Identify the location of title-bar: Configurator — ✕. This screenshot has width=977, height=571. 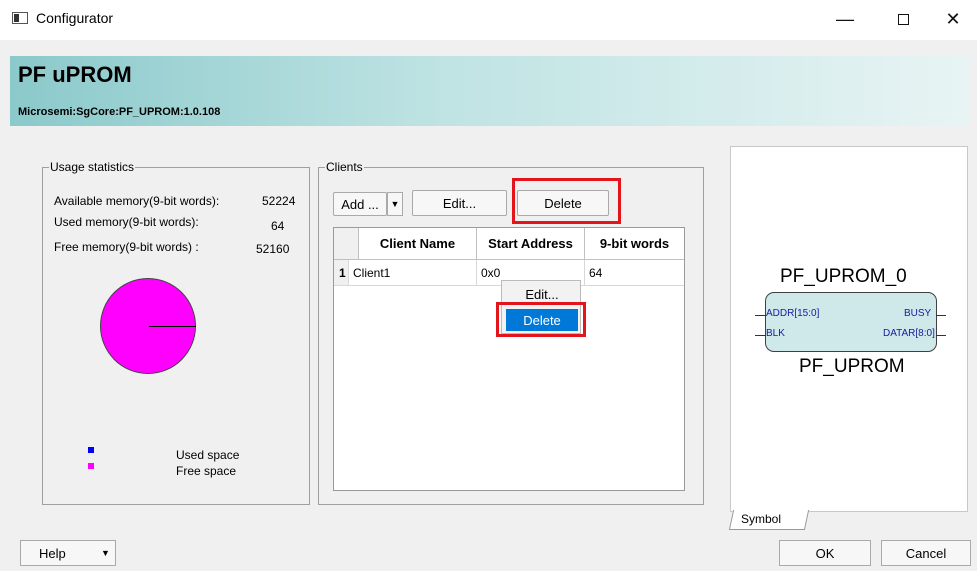
(488, 20).